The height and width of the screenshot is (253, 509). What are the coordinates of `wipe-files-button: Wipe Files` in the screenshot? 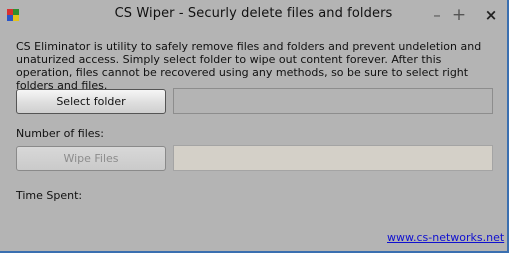 It's located at (91, 158).